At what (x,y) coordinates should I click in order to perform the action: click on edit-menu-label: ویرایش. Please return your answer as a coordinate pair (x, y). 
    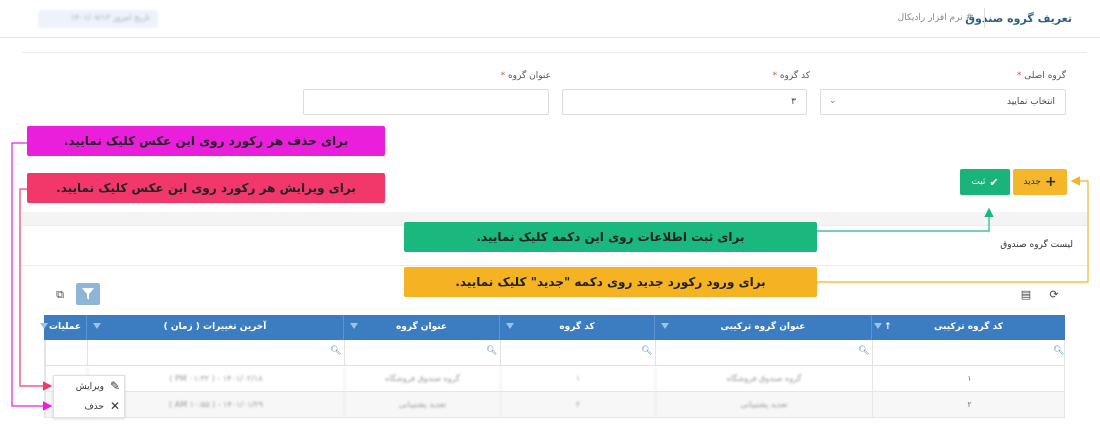
    Looking at the image, I should click on (89, 387).